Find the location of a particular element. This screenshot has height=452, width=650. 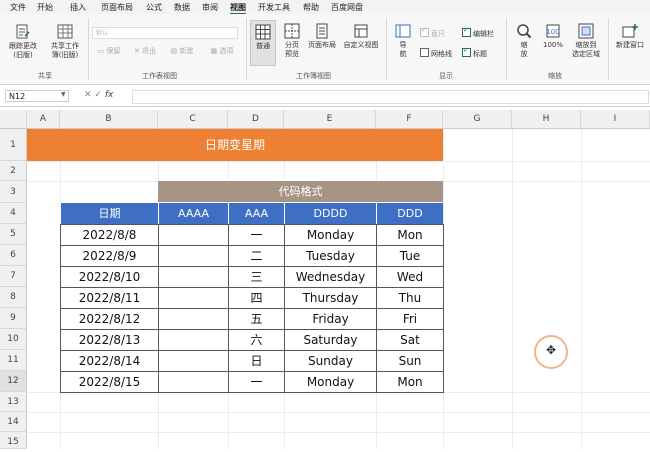

ddd-cell: Sat is located at coordinates (410, 340).